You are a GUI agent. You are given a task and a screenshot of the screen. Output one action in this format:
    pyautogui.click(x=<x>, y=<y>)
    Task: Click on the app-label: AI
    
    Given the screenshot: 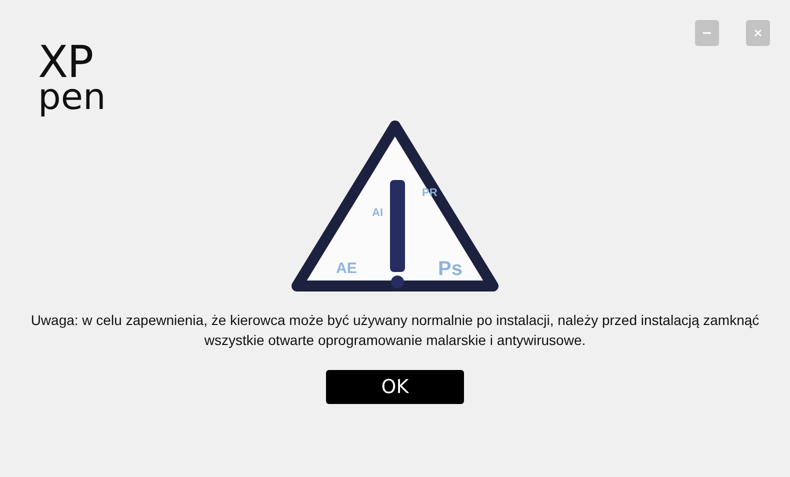 What is the action you would take?
    pyautogui.click(x=377, y=213)
    